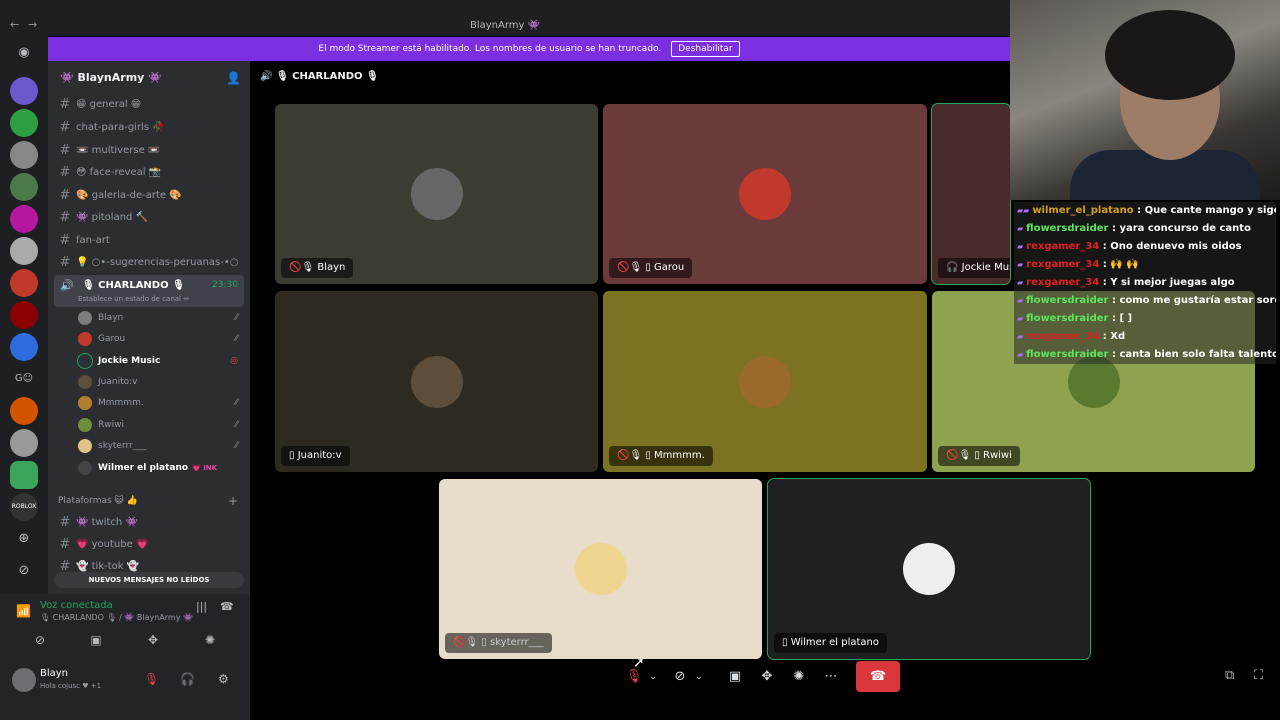 Image resolution: width=1280 pixels, height=720 pixels. Describe the element at coordinates (227, 606) in the screenshot. I see `disconnect-icon: ☎` at that location.